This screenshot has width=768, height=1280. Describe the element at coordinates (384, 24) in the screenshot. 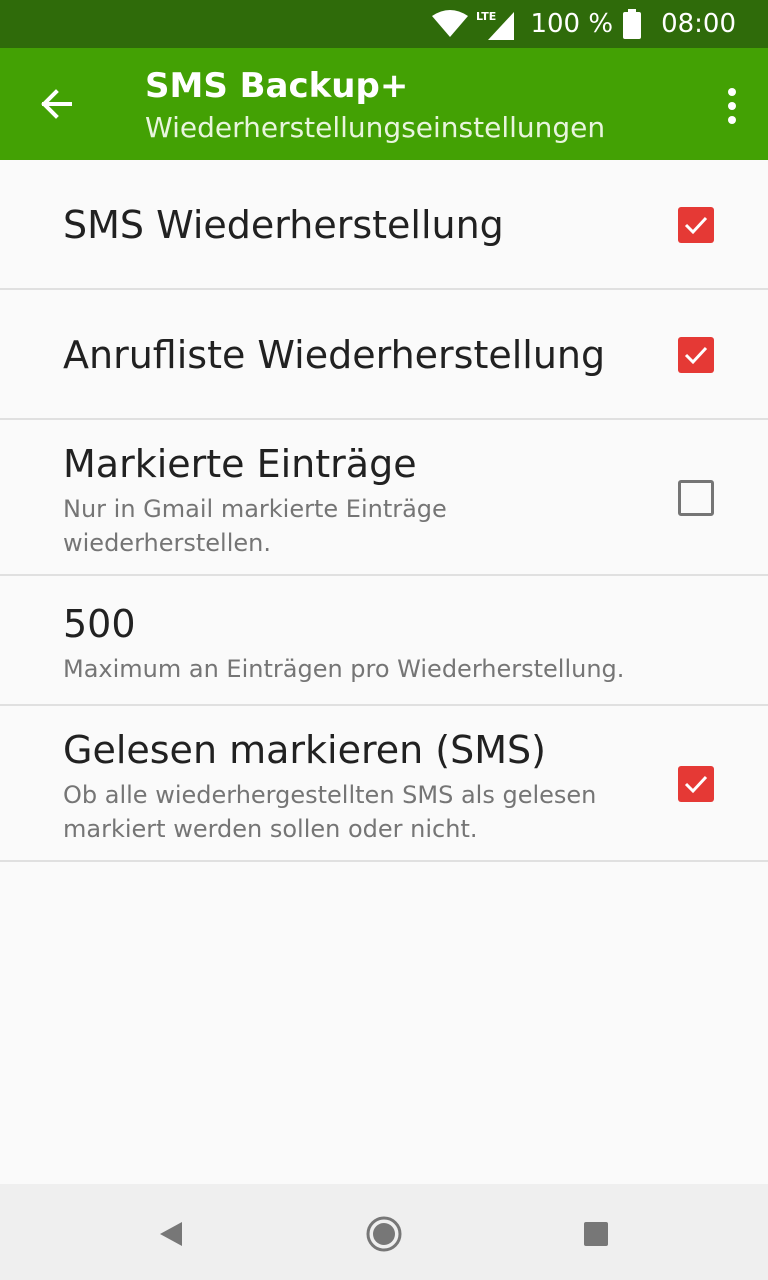

I see `status-bar: LTE 100 % 08:00` at that location.